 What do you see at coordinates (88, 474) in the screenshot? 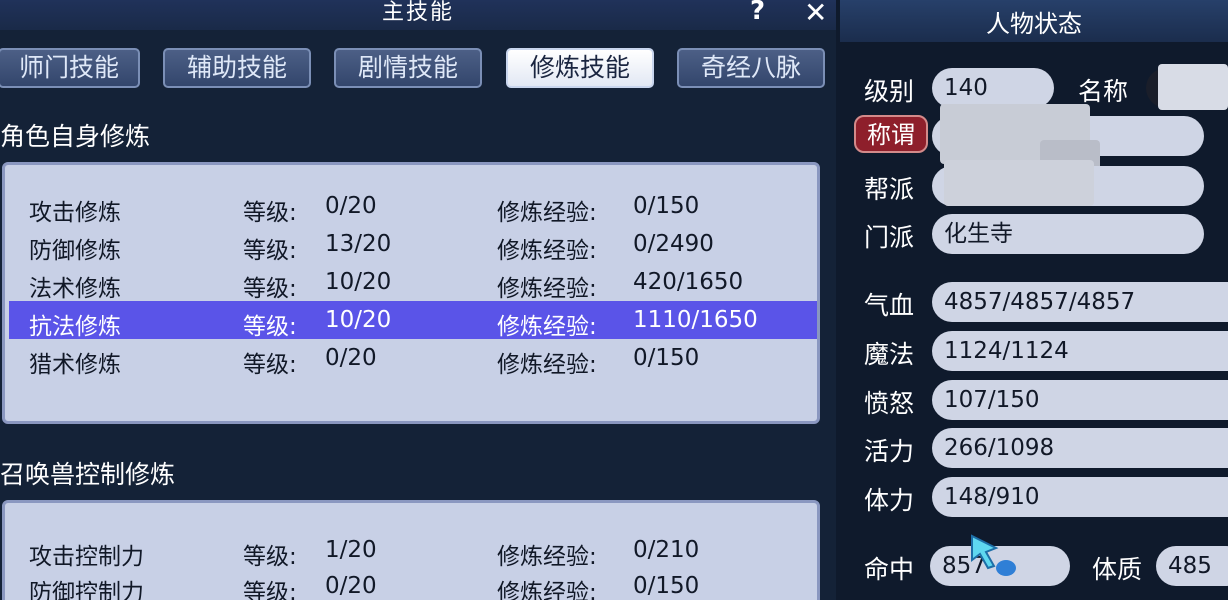
I see `pet-cultivation-heading: 召唤兽控制修炼` at bounding box center [88, 474].